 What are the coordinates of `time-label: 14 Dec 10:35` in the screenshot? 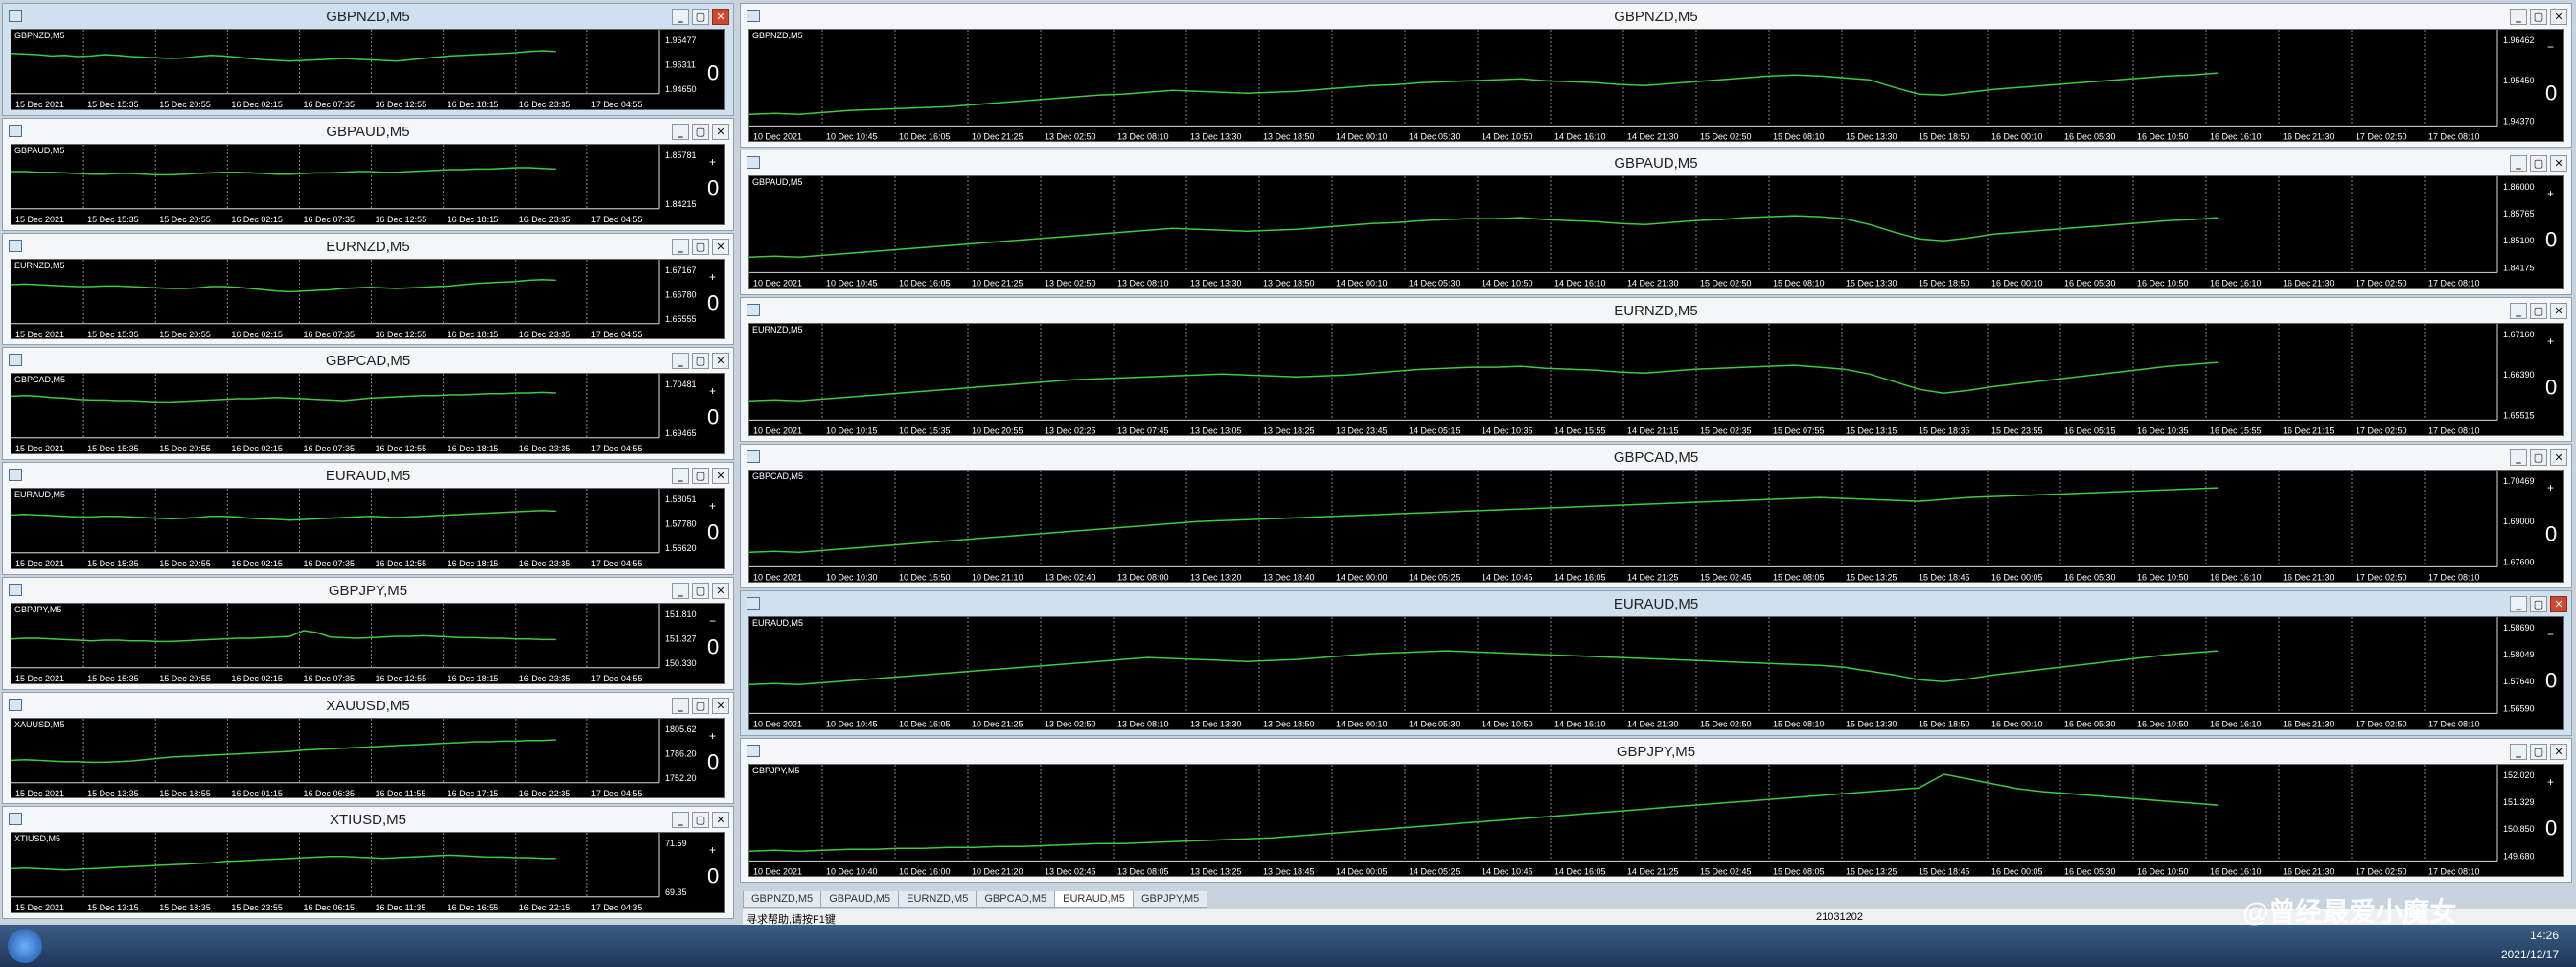 It's located at (1507, 430).